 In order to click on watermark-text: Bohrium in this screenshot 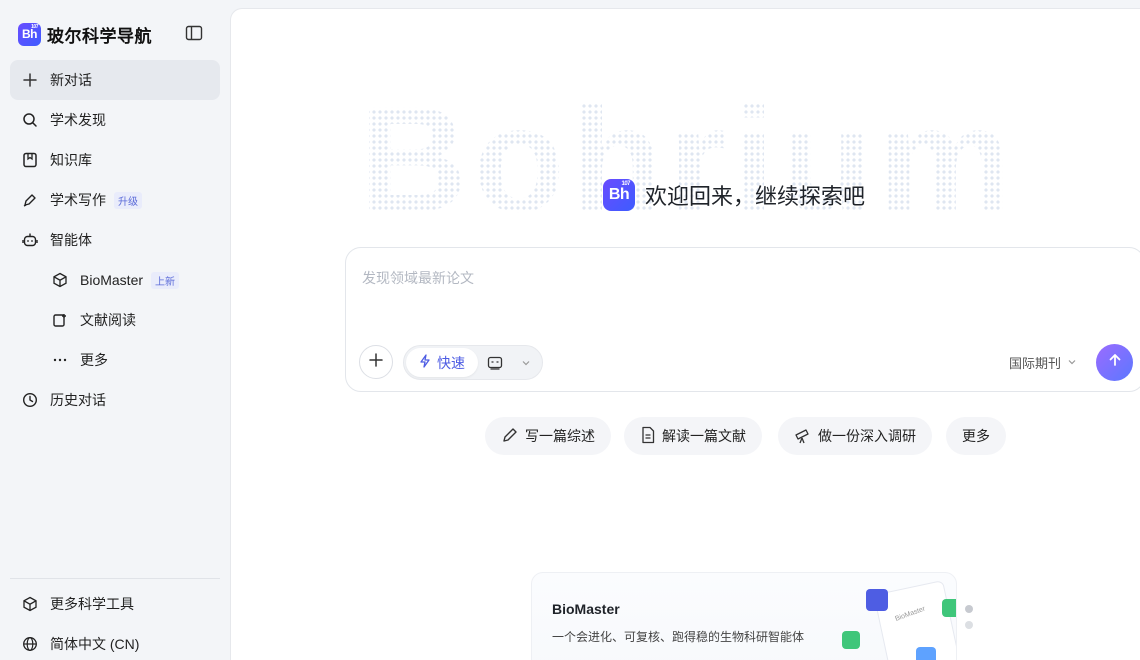, I will do `click(688, 159)`.